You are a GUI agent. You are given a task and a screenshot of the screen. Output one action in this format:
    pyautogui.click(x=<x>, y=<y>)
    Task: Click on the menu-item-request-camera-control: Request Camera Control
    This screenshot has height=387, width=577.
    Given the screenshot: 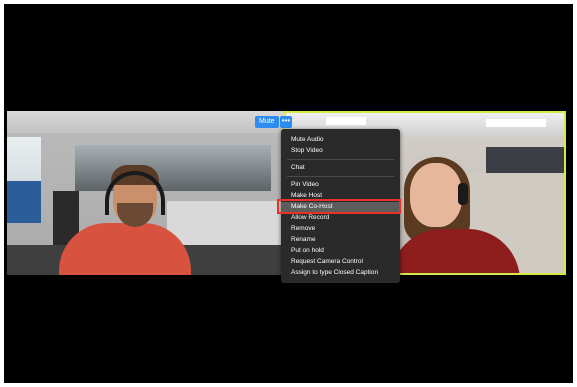 What is the action you would take?
    pyautogui.click(x=340, y=262)
    